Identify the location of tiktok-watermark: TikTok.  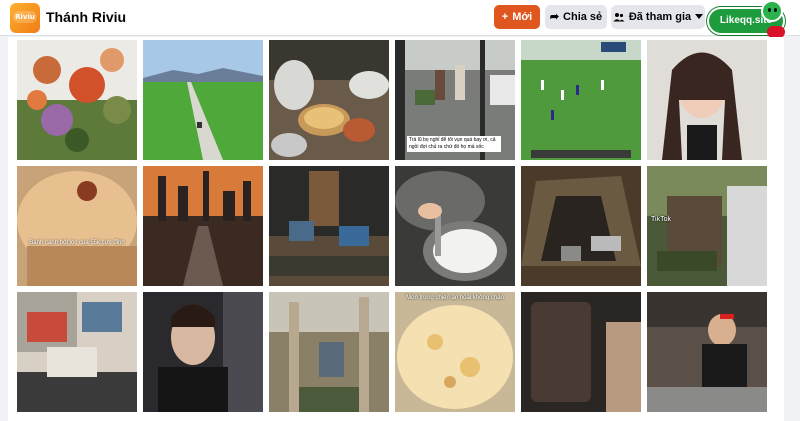
(661, 219).